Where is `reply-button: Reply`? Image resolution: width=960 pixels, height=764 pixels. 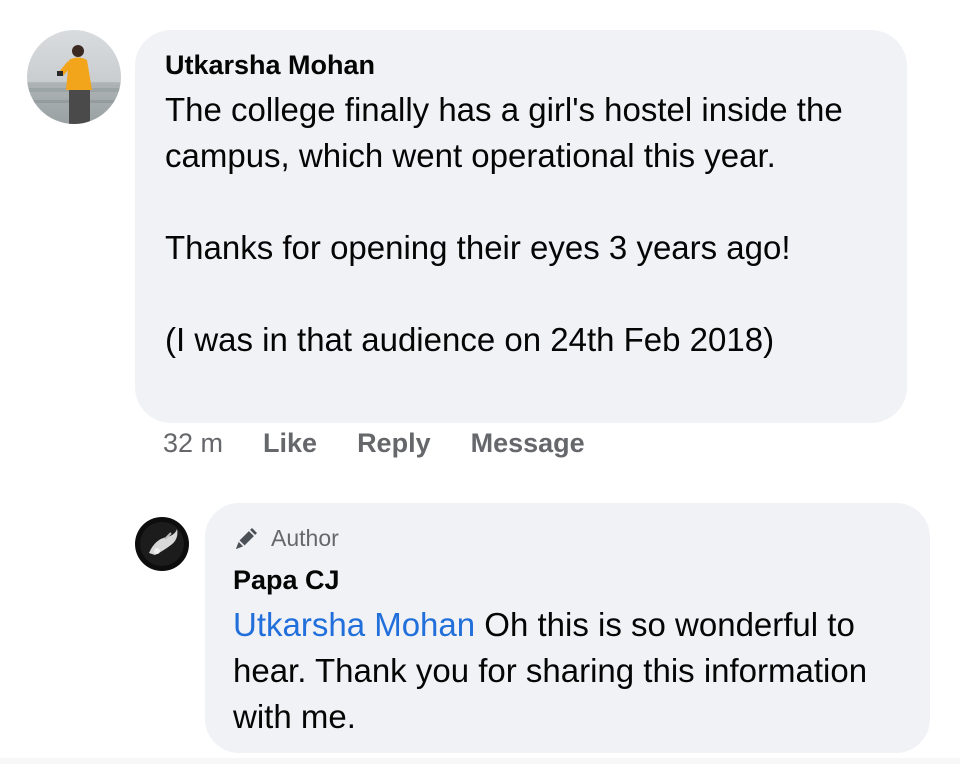 reply-button: Reply is located at coordinates (394, 443).